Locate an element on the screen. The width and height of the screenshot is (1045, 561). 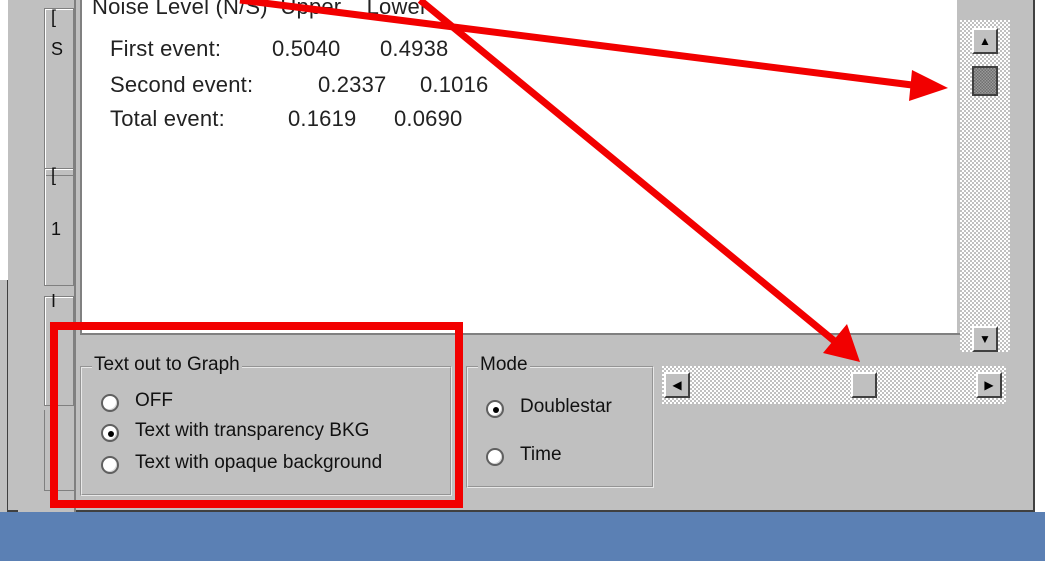
annotation-arrow-line is located at coordinates (580, 45).